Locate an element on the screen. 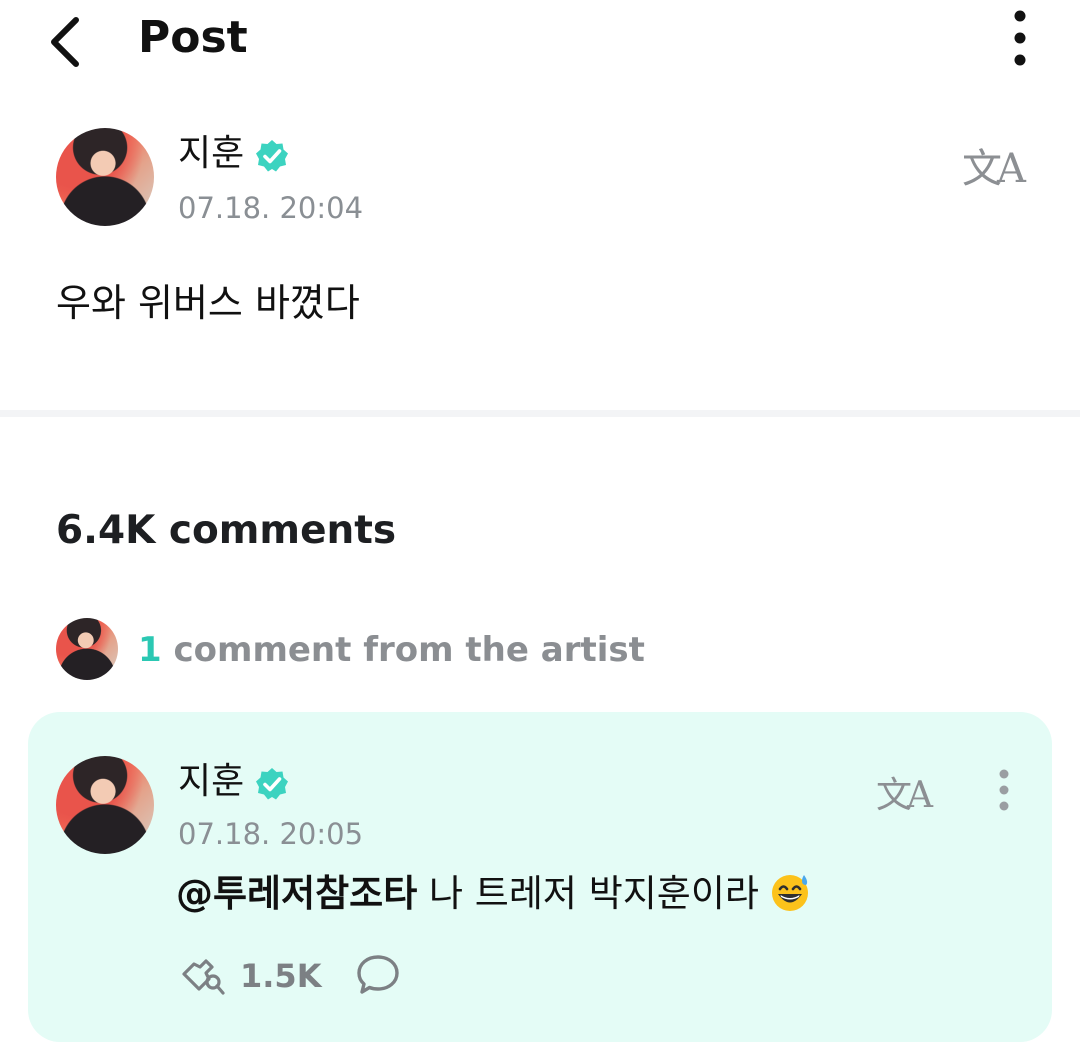 The height and width of the screenshot is (1054, 1080). author-avatar is located at coordinates (105, 177).